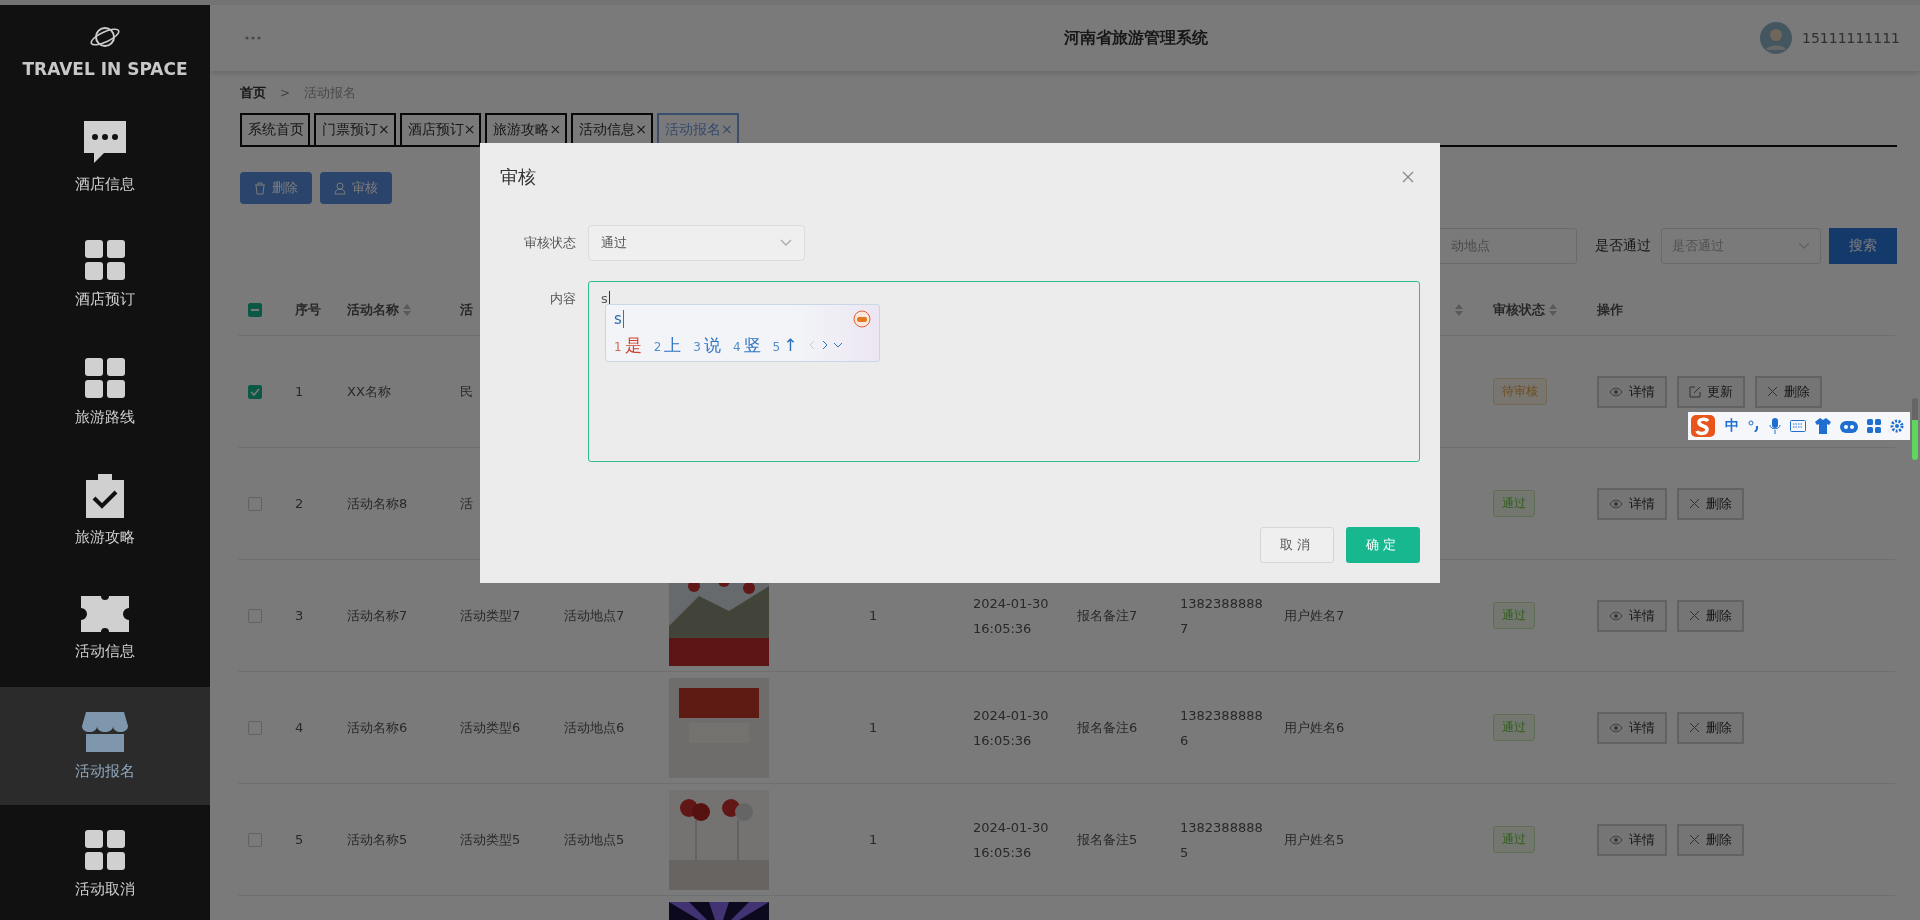 This screenshot has width=1920, height=920. Describe the element at coordinates (1732, 426) in the screenshot. I see `ime-mode: 中` at that location.